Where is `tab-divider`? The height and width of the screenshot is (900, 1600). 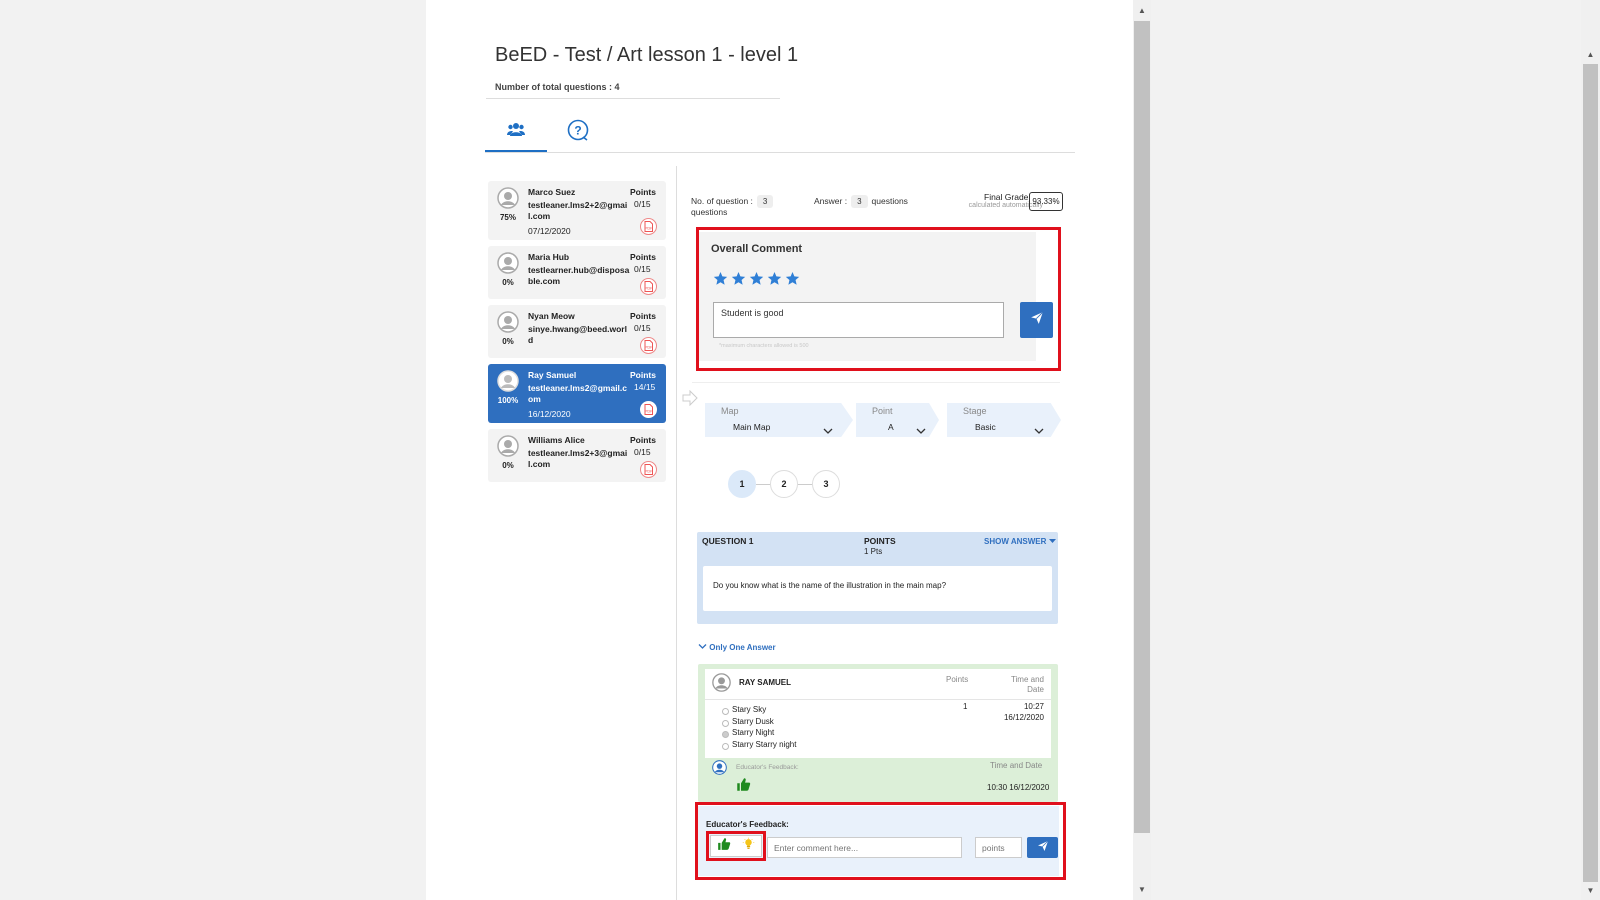 tab-divider is located at coordinates (780, 152).